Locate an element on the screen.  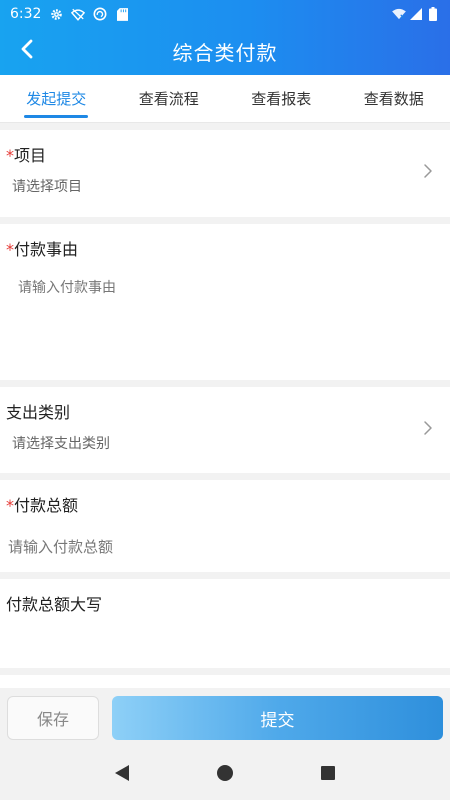
wifi-off-icon is located at coordinates (78, 14).